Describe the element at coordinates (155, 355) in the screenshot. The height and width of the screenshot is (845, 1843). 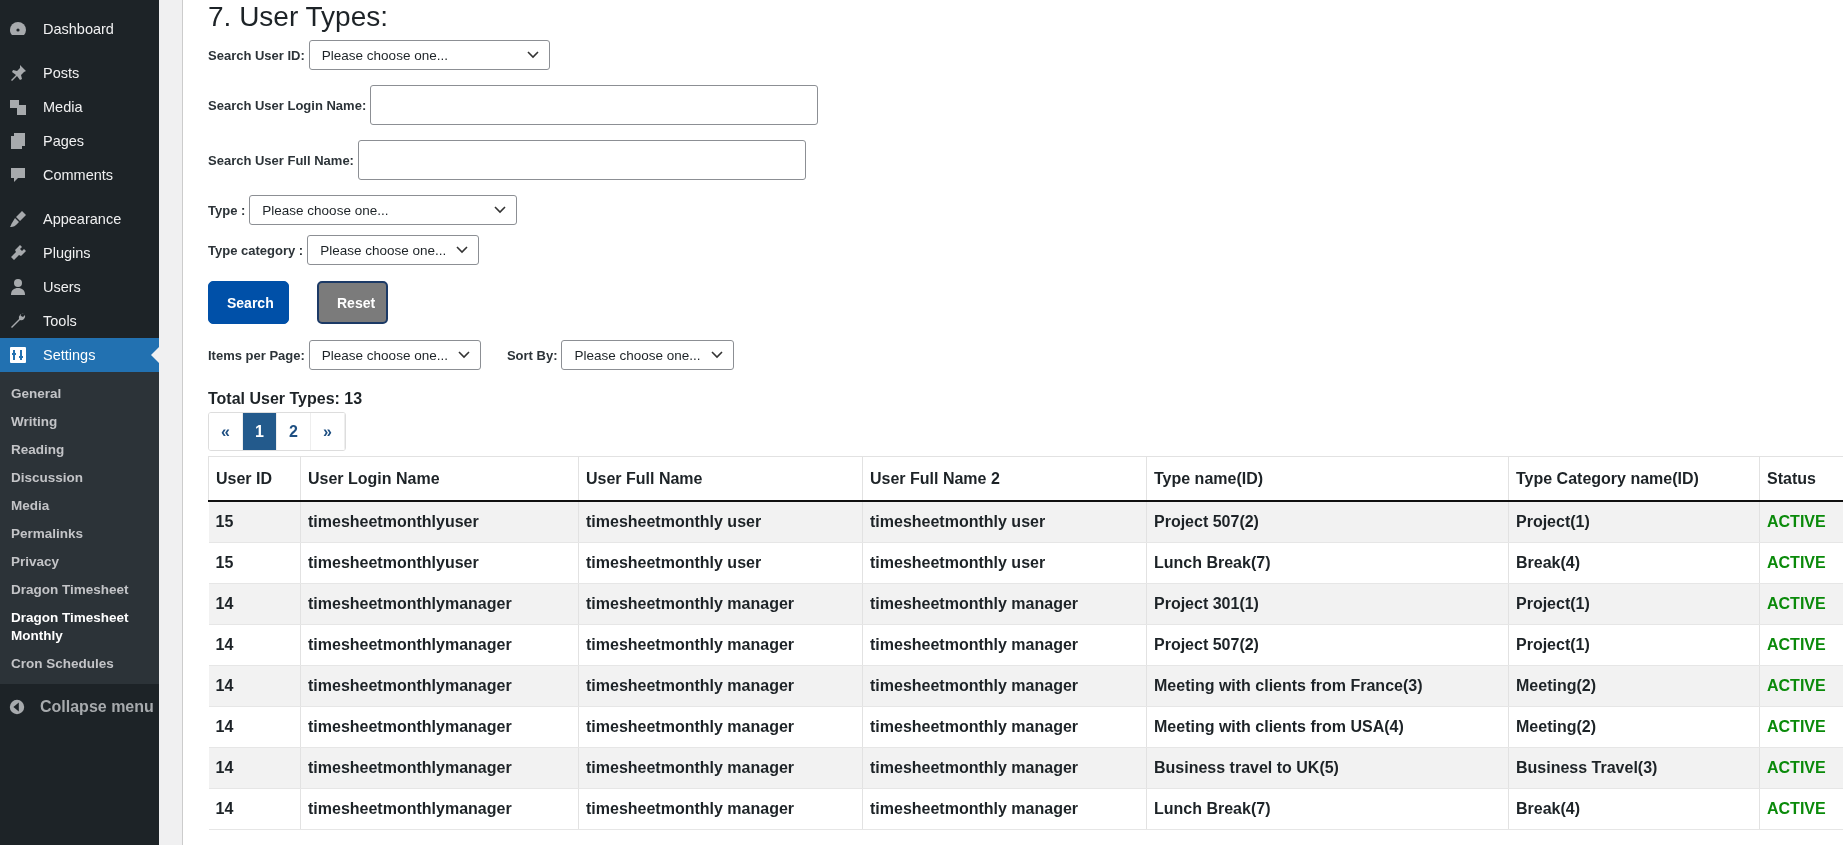
I see `current-item-pointer` at that location.